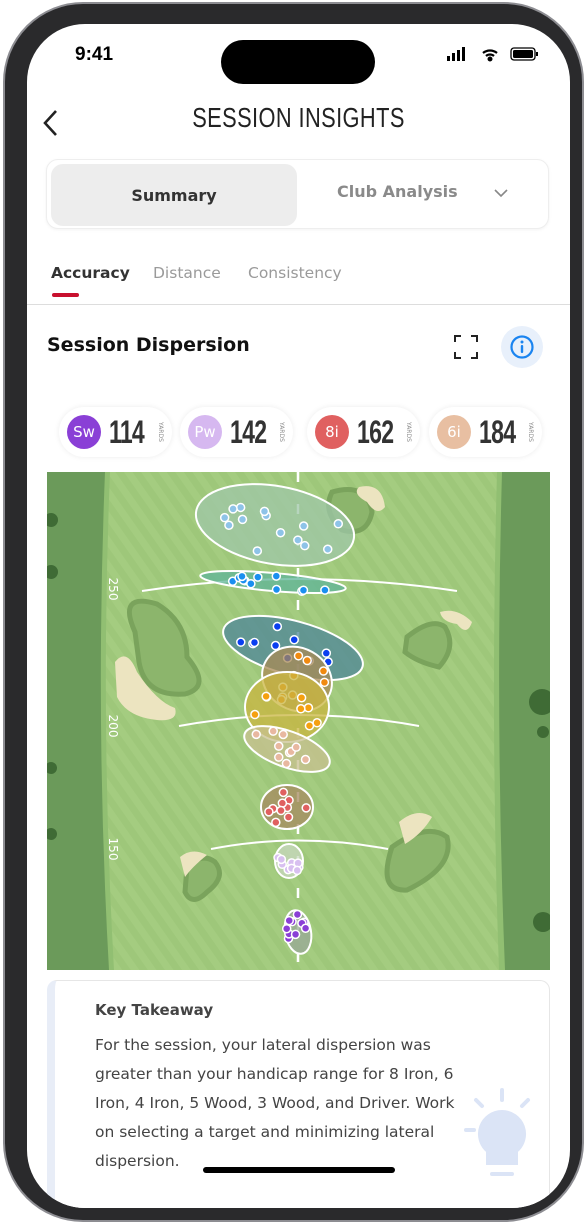 The height and width of the screenshot is (1224, 587). Describe the element at coordinates (113, 849) in the screenshot. I see `yard-marker: 150` at that location.